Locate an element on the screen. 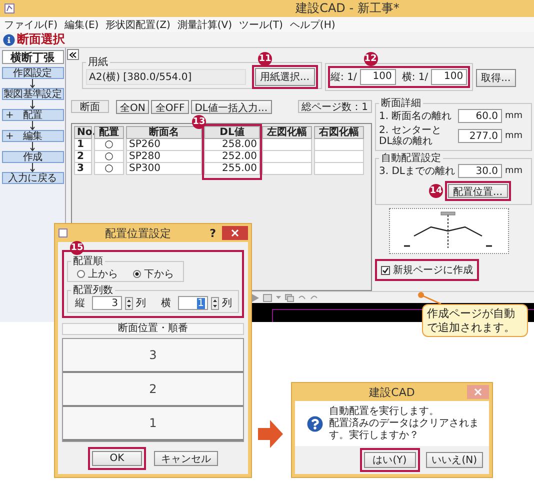  dialog-button: OK is located at coordinates (117, 458).